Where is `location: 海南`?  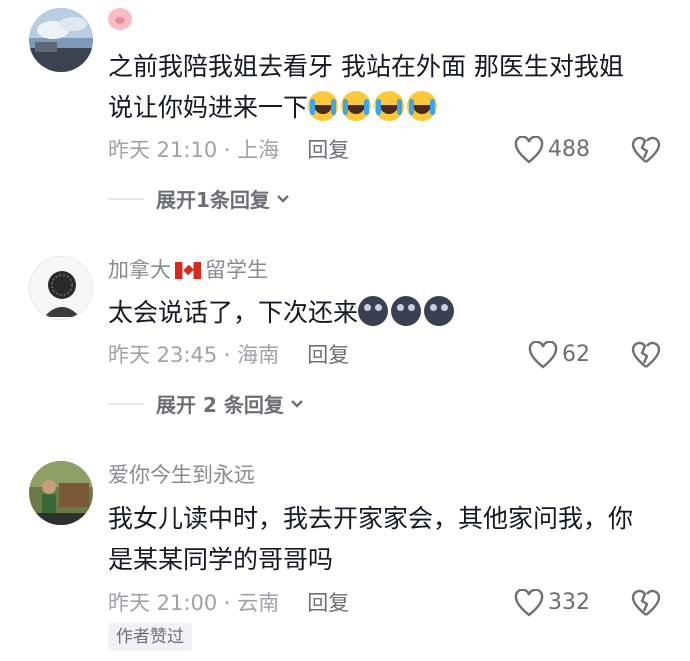
location: 海南 is located at coordinates (258, 355).